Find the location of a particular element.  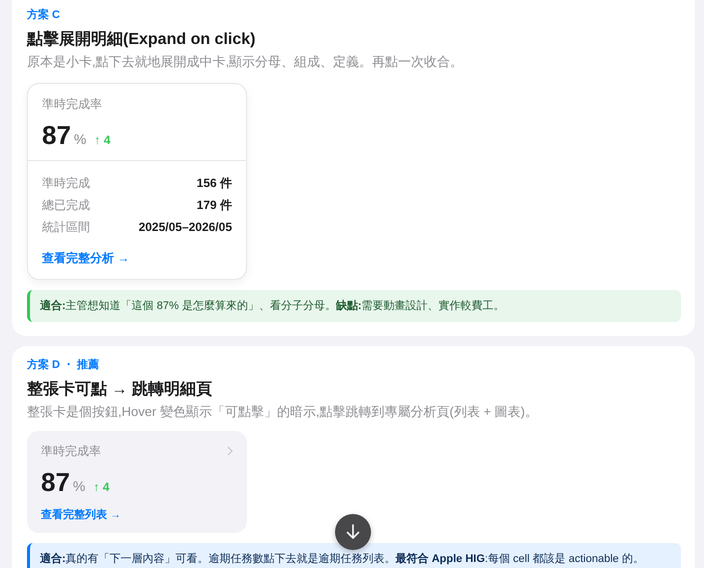

detail-label: 統計區間 is located at coordinates (66, 227).